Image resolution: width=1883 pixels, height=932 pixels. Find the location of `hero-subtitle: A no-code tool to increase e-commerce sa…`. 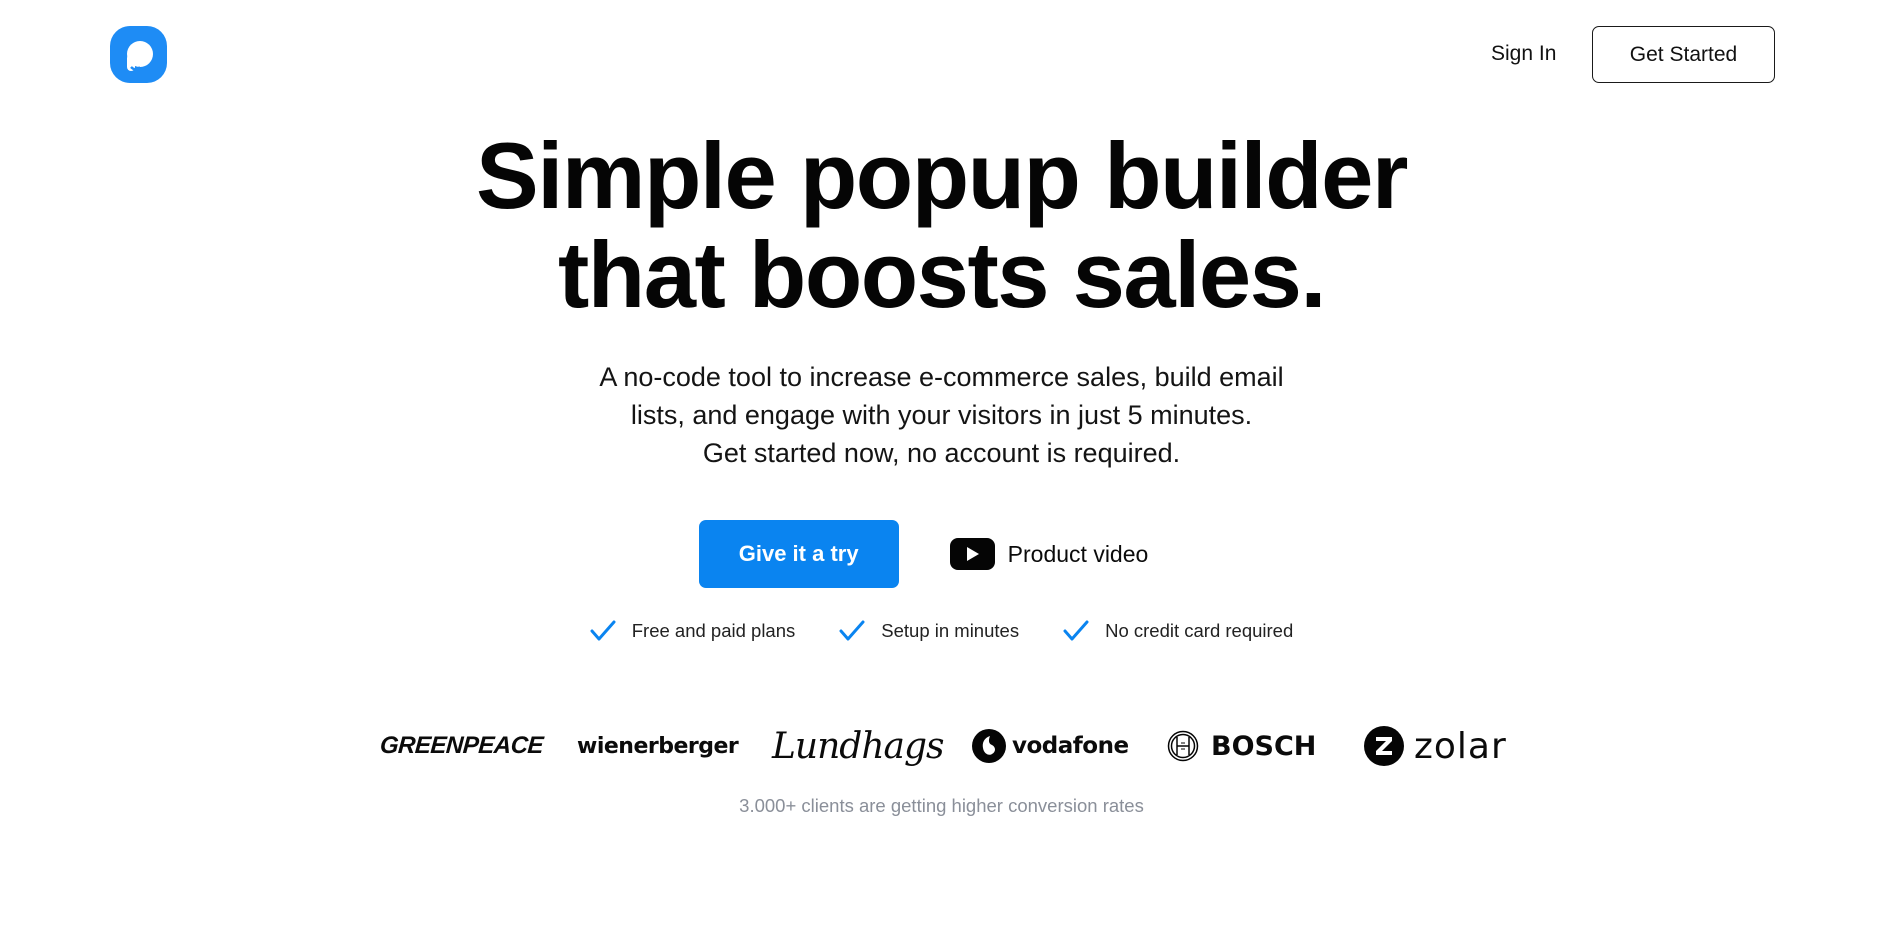

hero-subtitle: A no-code tool to increase e-commerce sa… is located at coordinates (941, 415).